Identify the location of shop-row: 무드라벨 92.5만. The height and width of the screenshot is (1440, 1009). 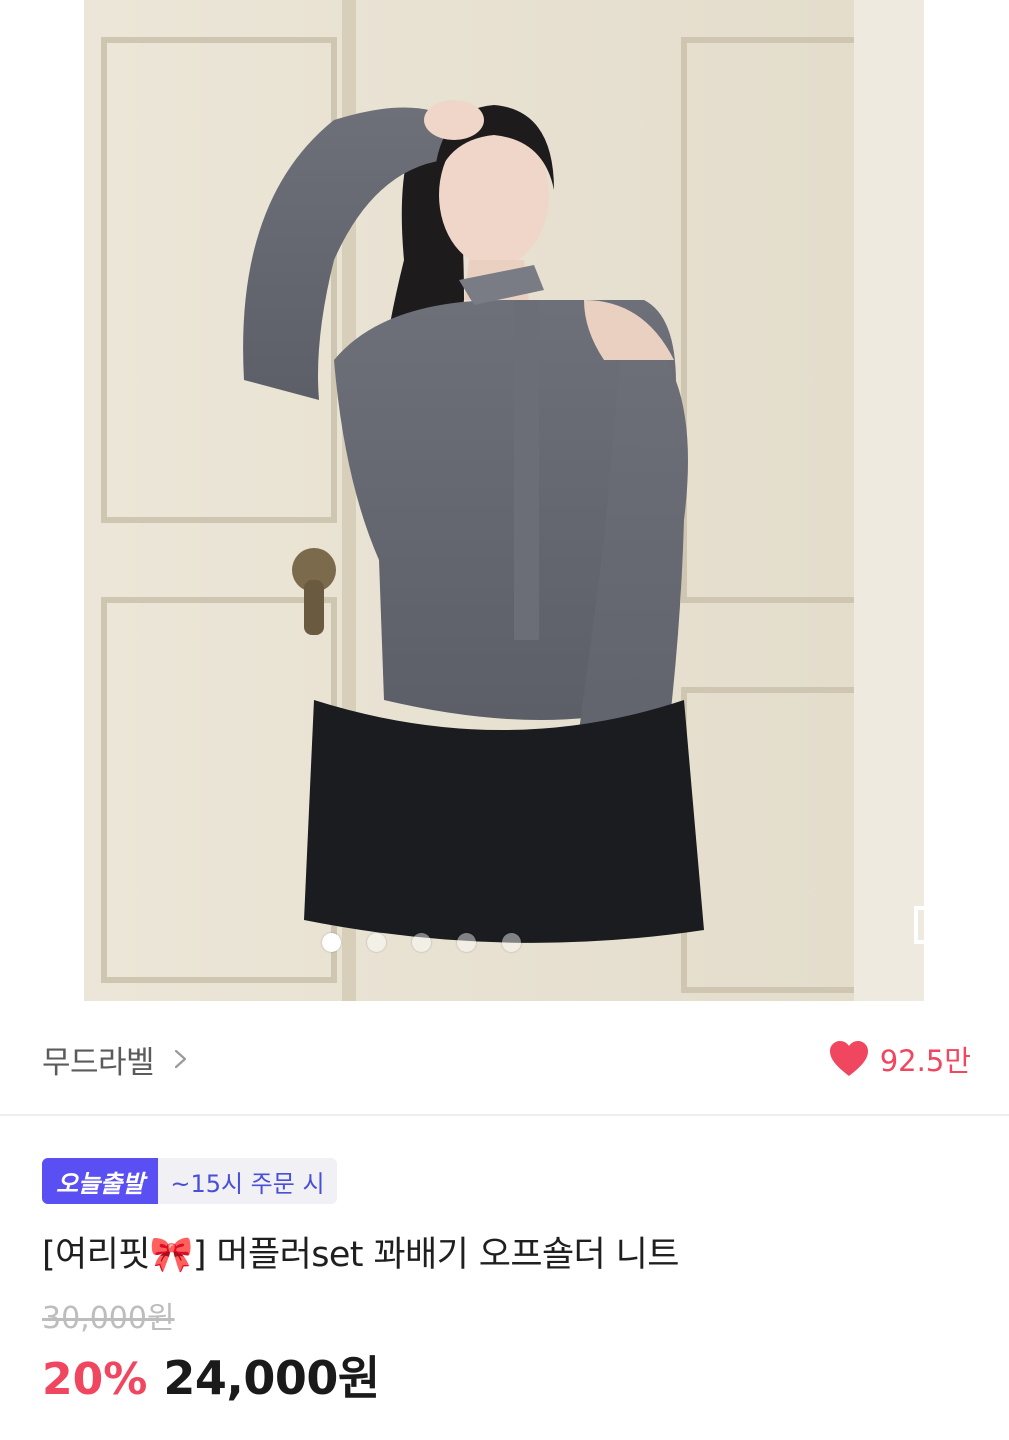
(504, 1058).